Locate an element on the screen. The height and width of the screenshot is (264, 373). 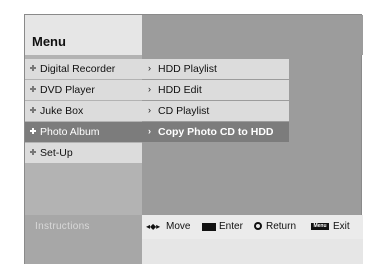
enter-hint: Enter is located at coordinates (231, 226).